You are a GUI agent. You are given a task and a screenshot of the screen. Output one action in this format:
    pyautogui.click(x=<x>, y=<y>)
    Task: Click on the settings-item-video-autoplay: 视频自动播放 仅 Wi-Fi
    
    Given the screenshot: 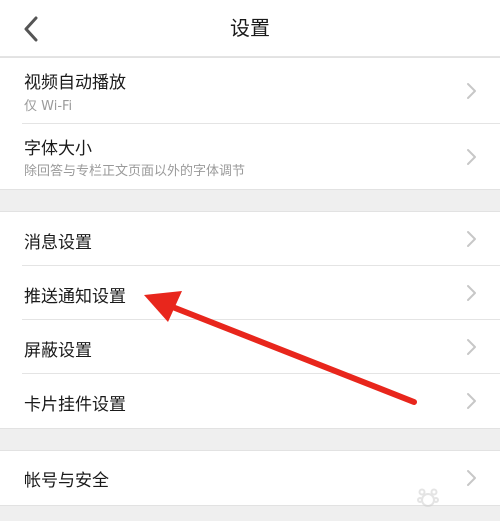 What is the action you would take?
    pyautogui.click(x=250, y=91)
    